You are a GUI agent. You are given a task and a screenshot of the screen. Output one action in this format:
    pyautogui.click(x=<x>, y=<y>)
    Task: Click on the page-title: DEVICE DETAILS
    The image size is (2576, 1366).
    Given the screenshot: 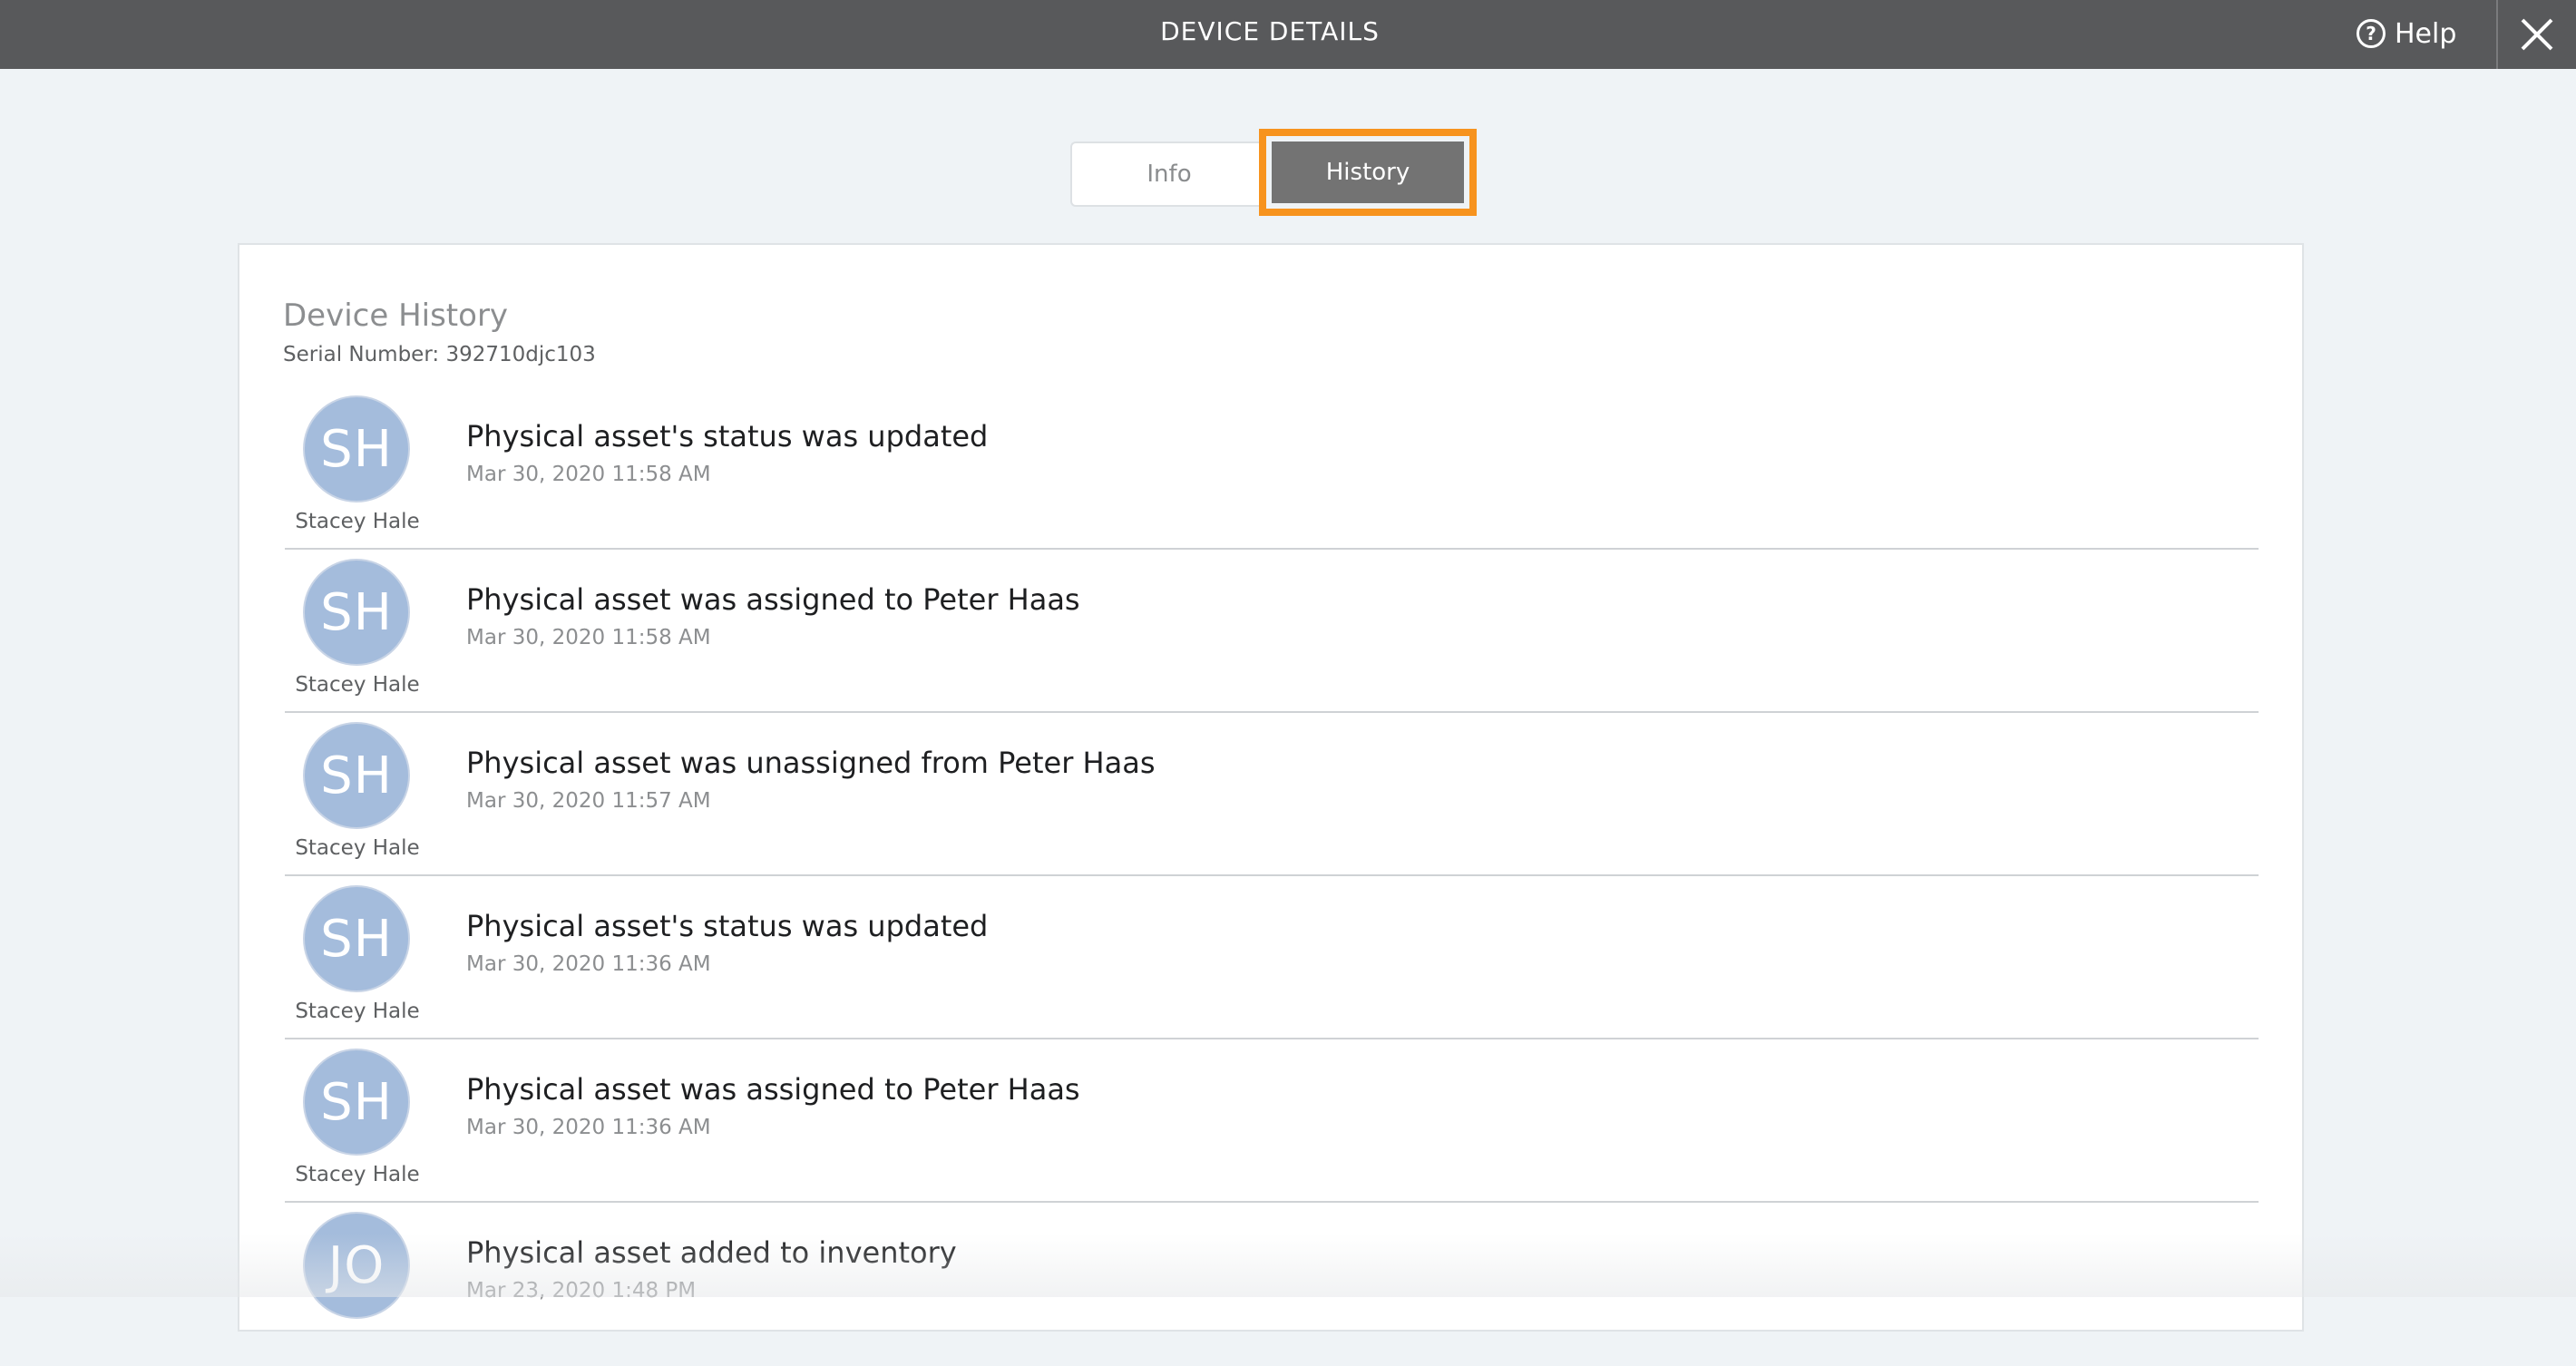 What is the action you would take?
    pyautogui.click(x=1270, y=31)
    